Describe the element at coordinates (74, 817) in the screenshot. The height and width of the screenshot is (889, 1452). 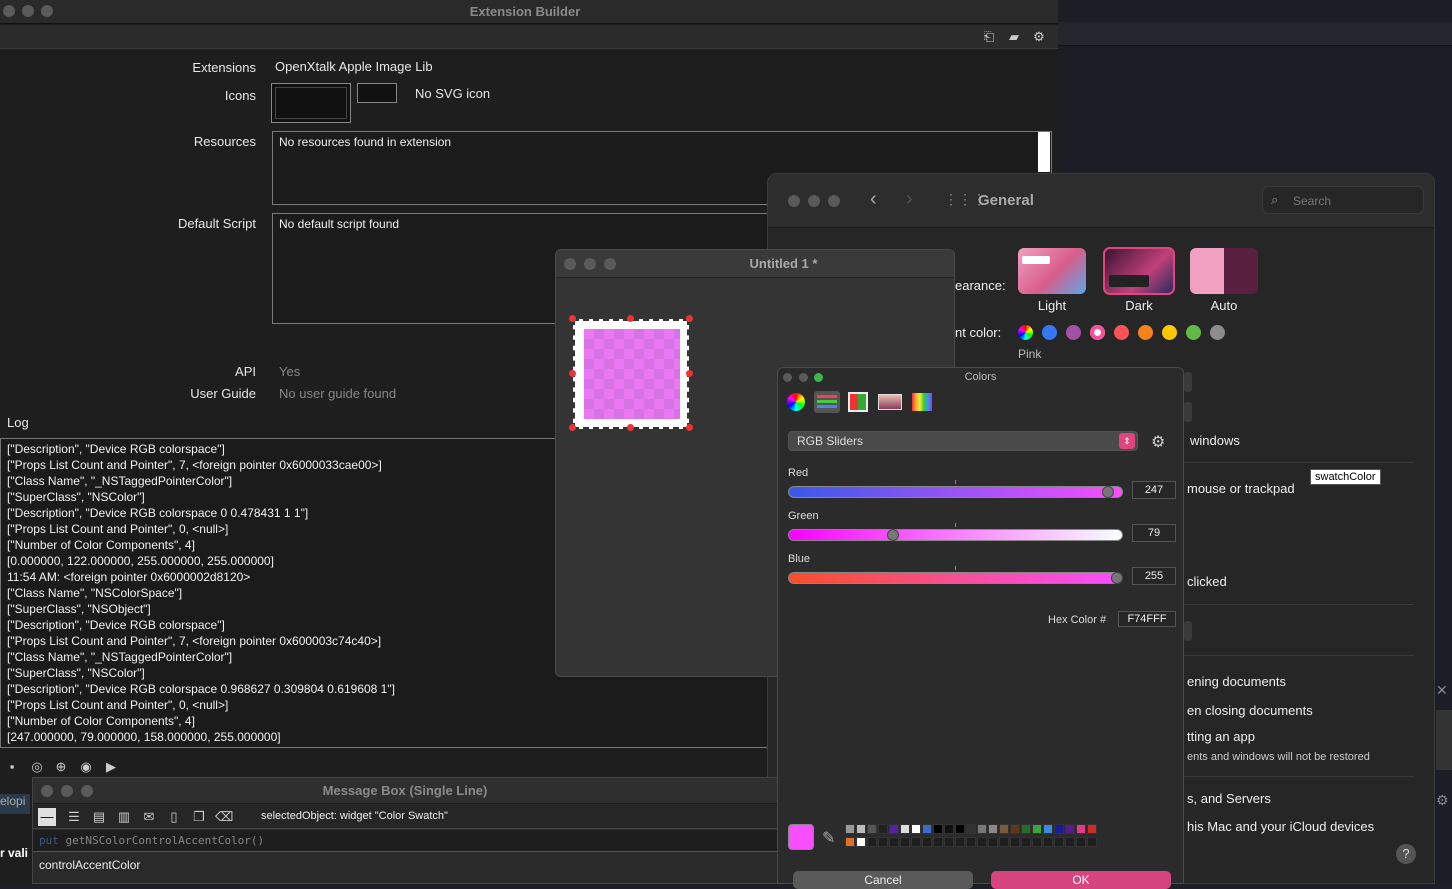
I see `multi-line-icon: ☰` at that location.